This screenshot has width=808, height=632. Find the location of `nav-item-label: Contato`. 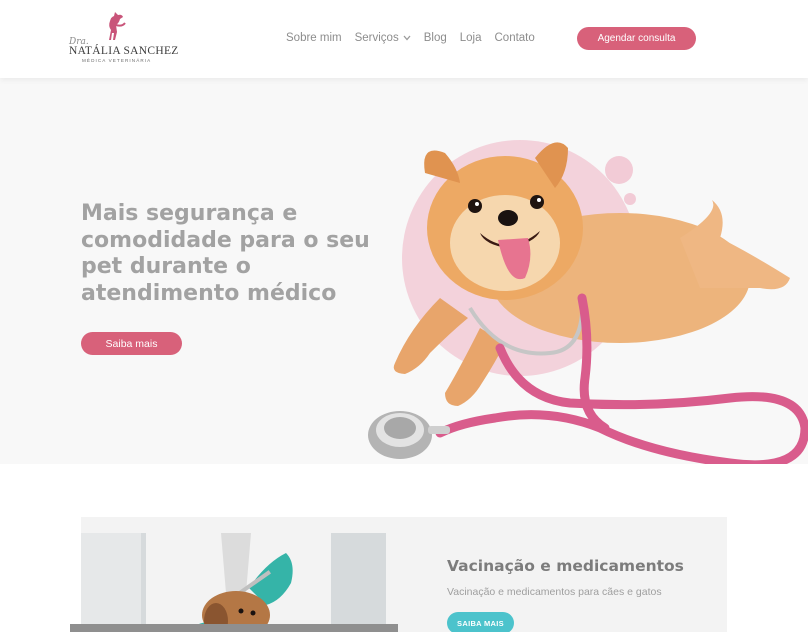

nav-item-label: Contato is located at coordinates (514, 38).